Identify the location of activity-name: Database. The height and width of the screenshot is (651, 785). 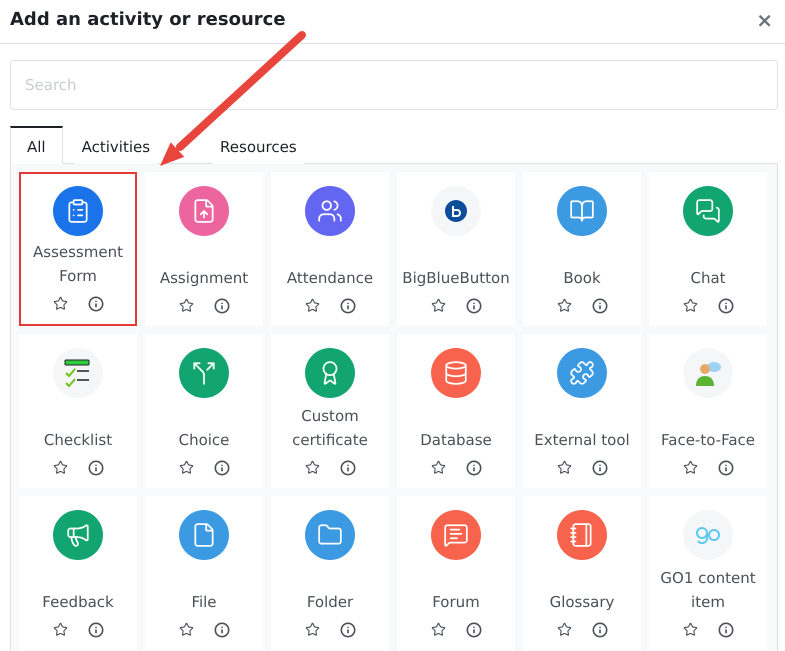
(456, 440).